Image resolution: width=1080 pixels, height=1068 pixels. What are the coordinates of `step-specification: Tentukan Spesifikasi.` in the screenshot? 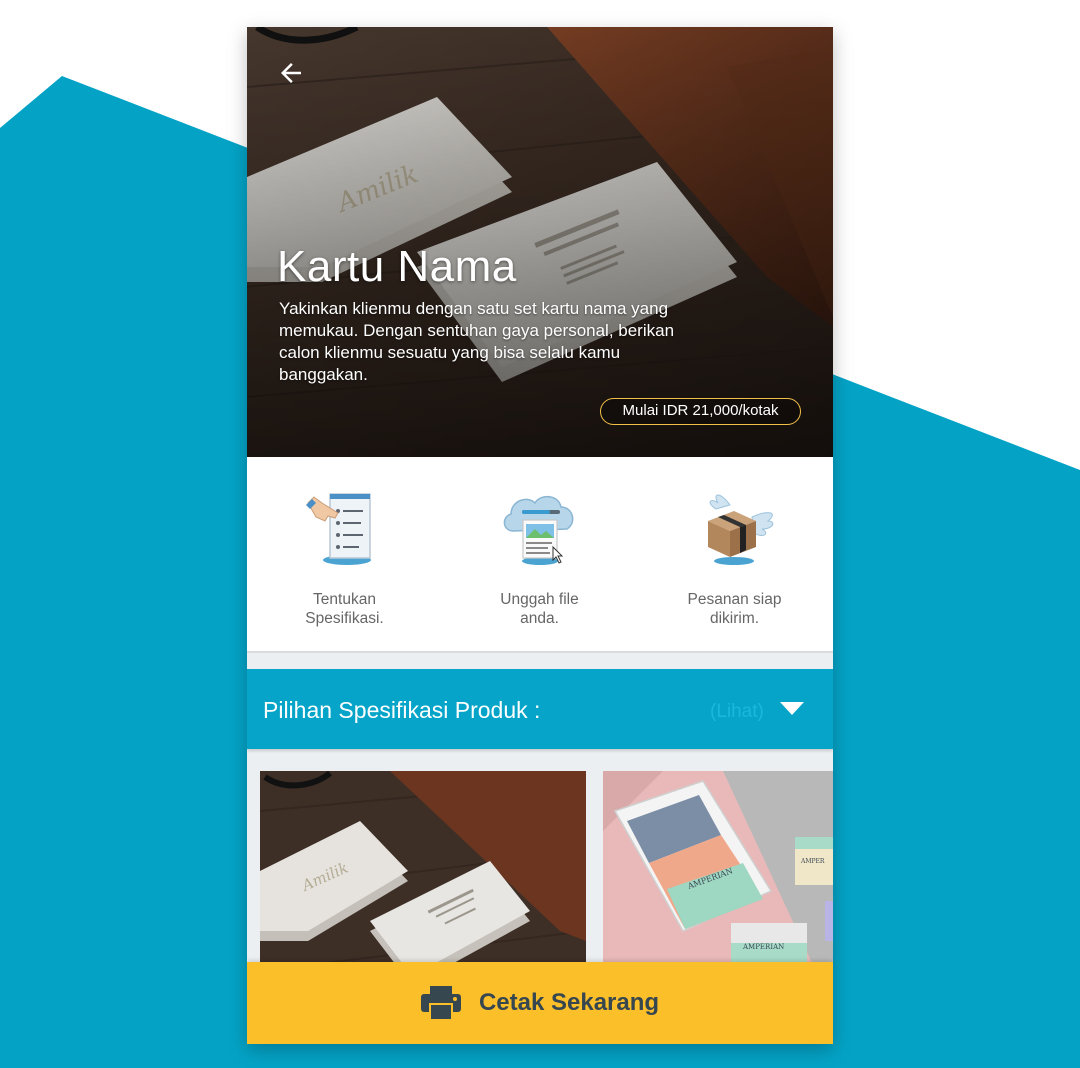 It's located at (344, 554).